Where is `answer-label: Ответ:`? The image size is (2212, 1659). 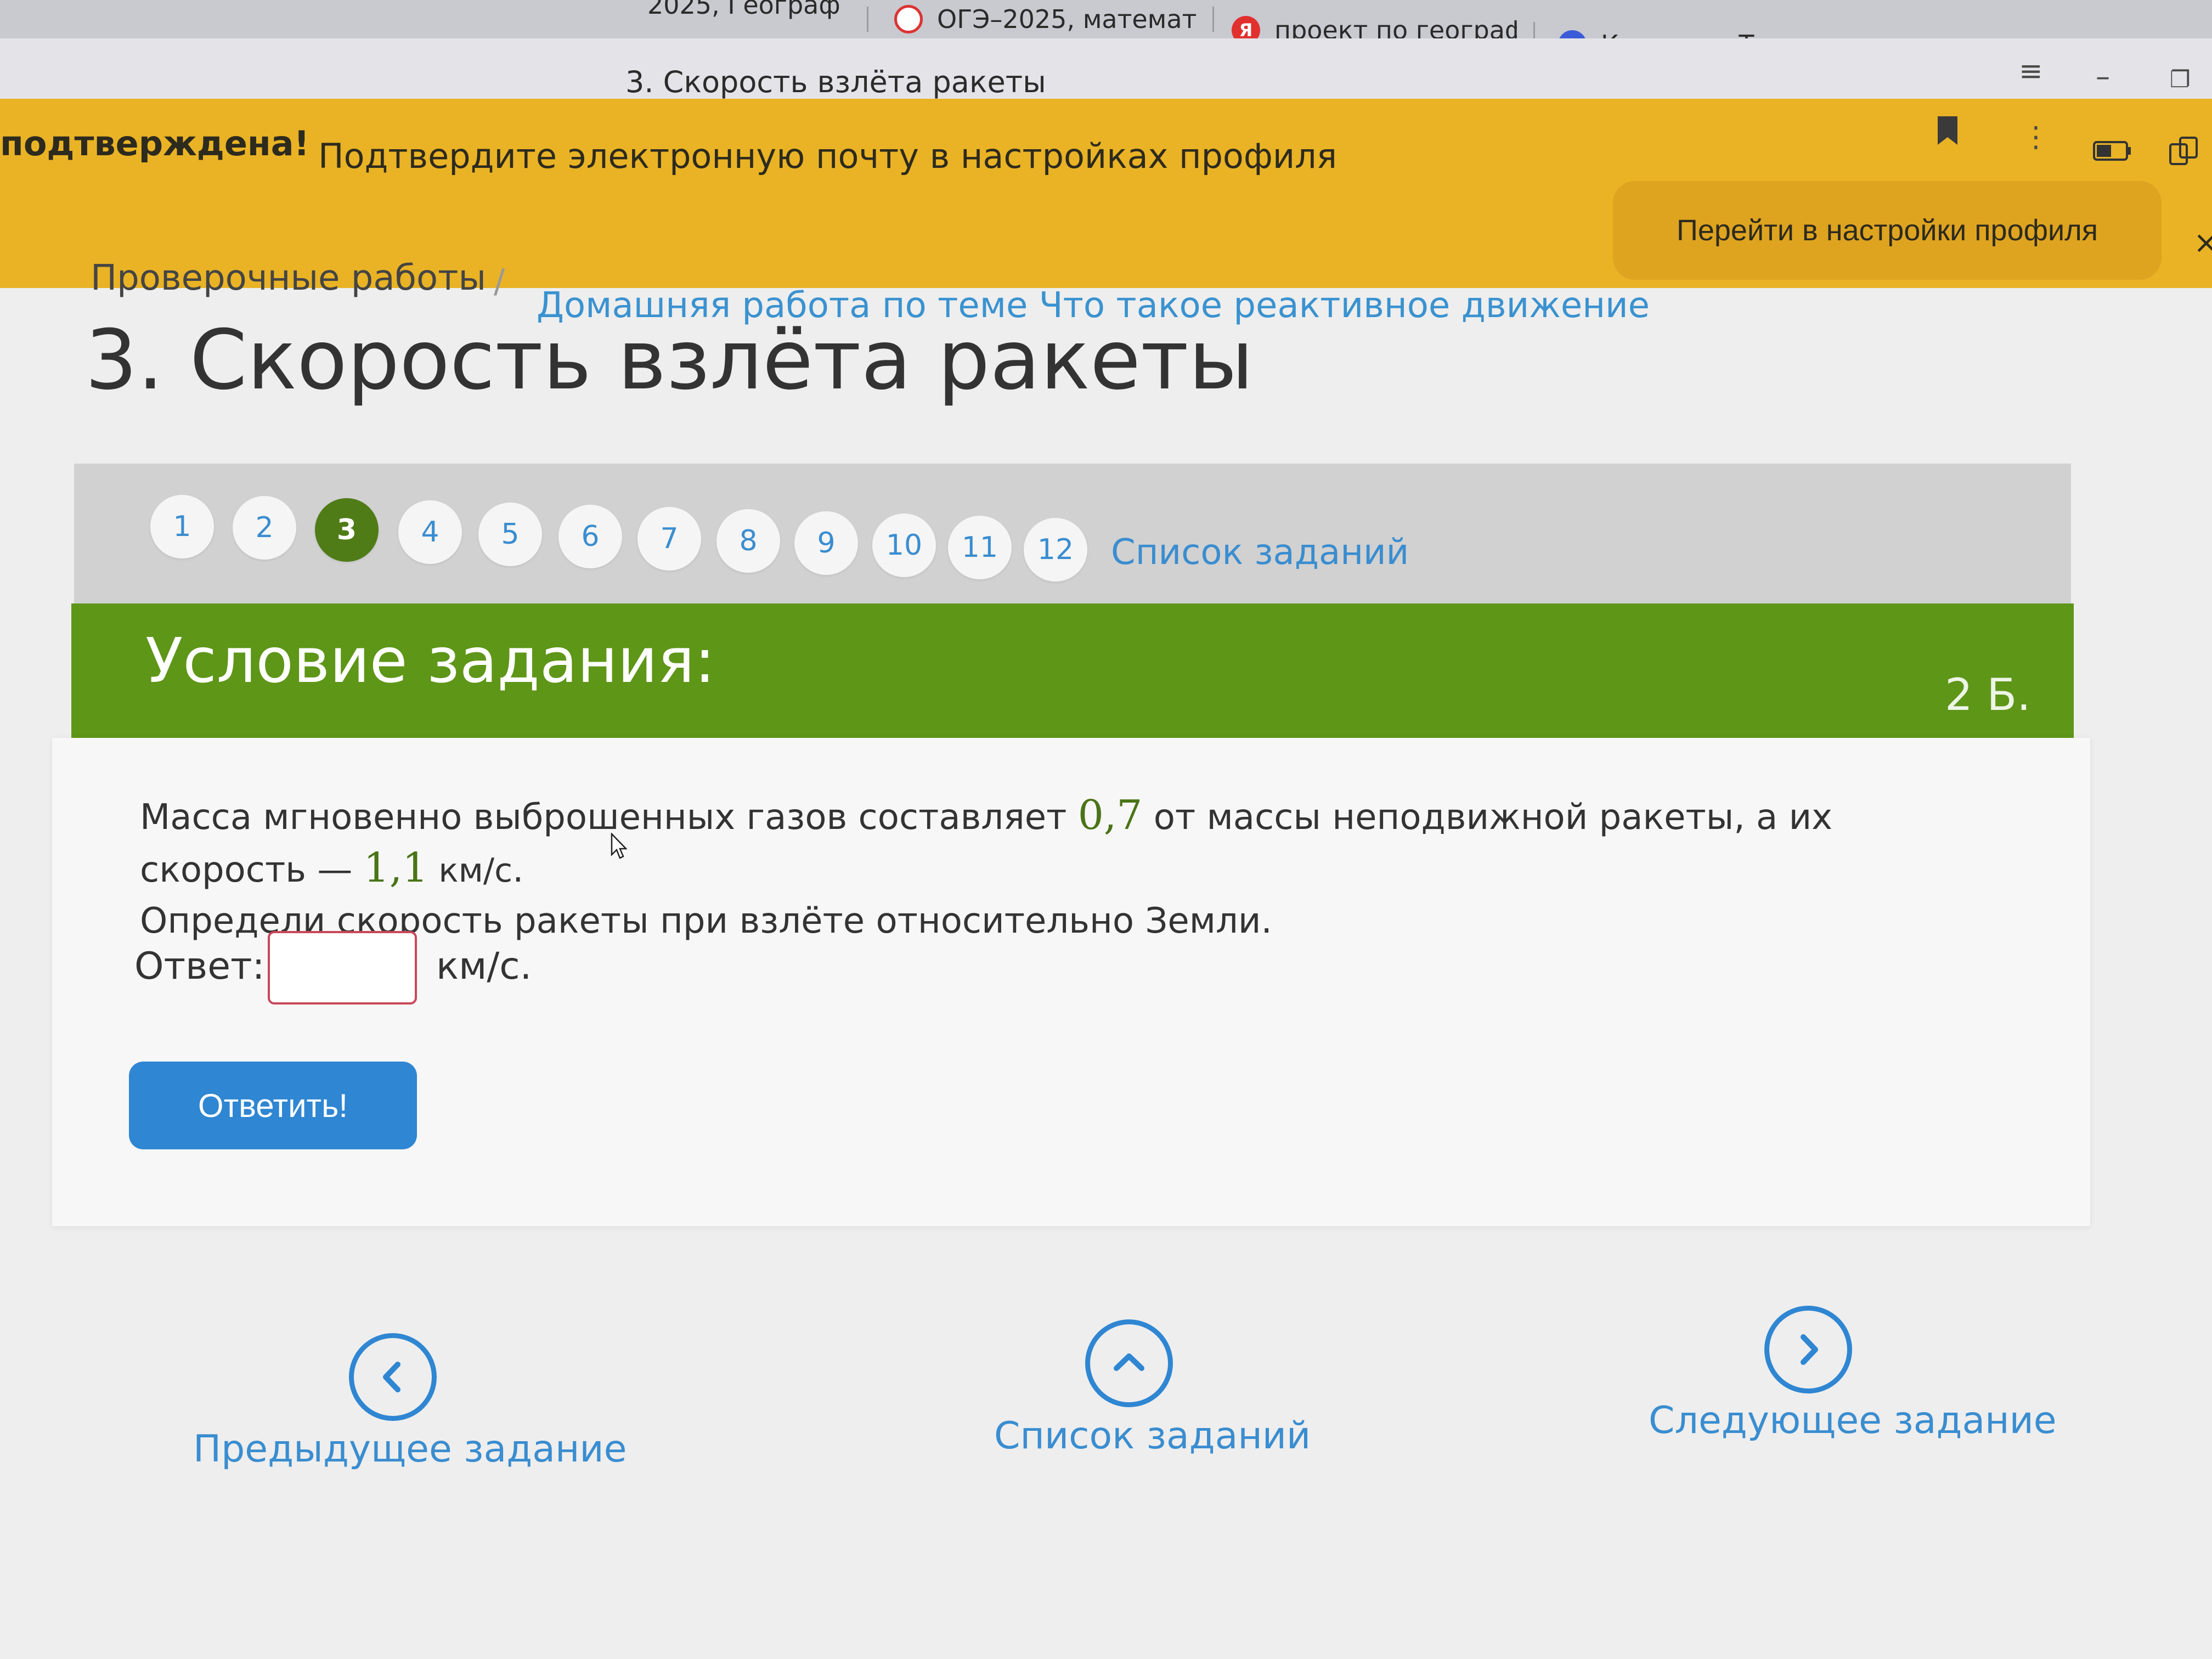 answer-label: Ответ: is located at coordinates (199, 967).